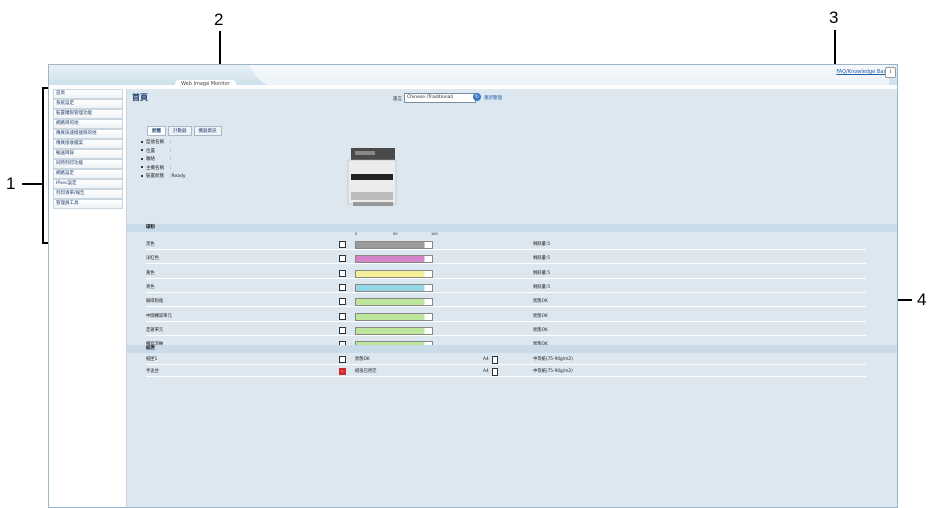 The height and width of the screenshot is (508, 939). What do you see at coordinates (890, 72) in the screenshot?
I see `help-icon: i` at bounding box center [890, 72].